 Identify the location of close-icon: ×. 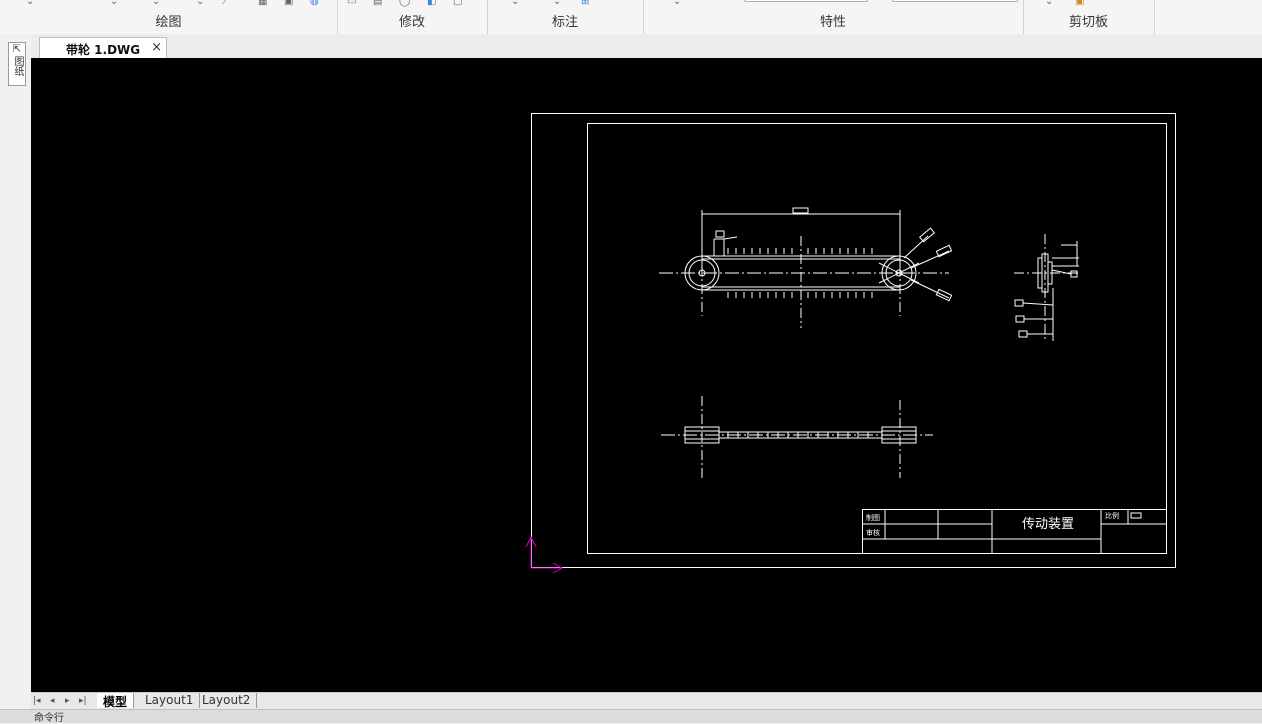
(156, 47).